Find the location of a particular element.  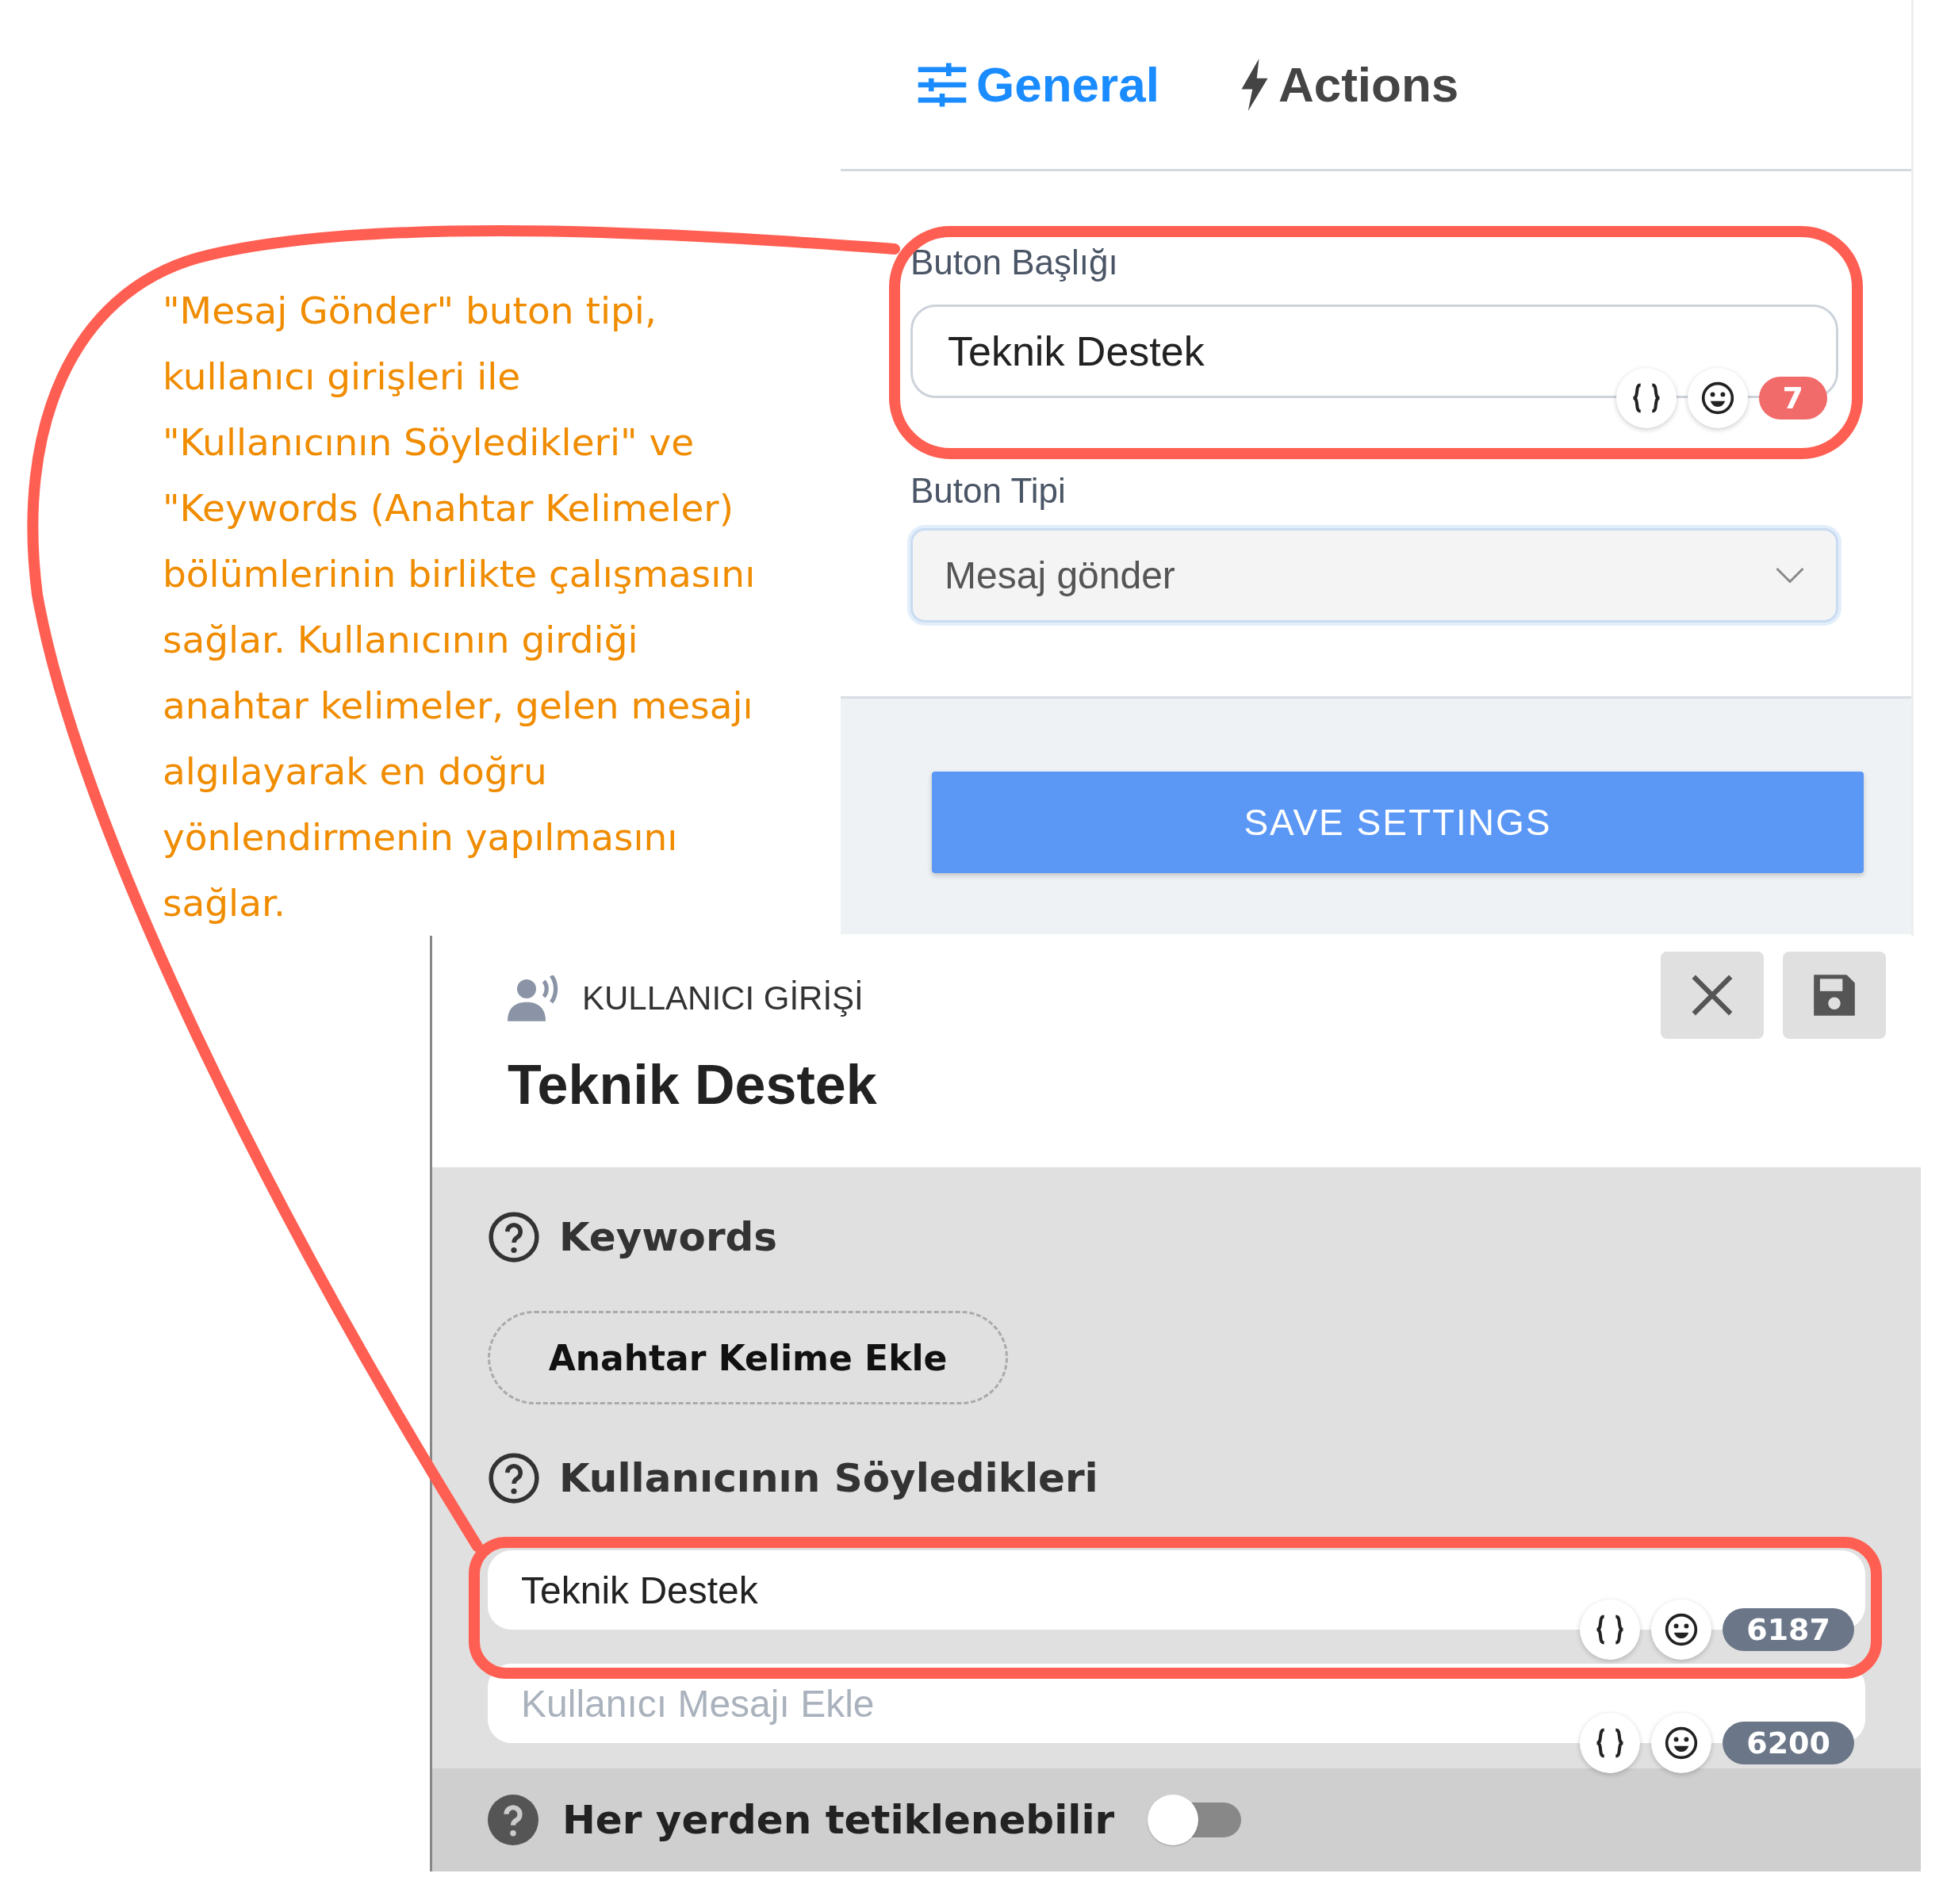

field-label: Buton Tipi is located at coordinates (988, 491).